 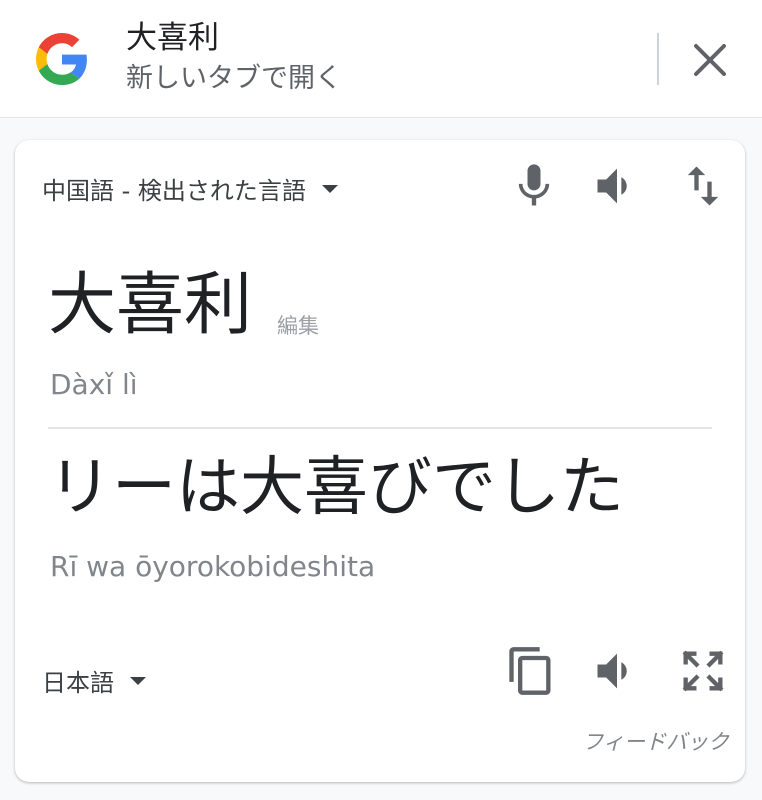 What do you see at coordinates (62, 59) in the screenshot?
I see `google-g-icon` at bounding box center [62, 59].